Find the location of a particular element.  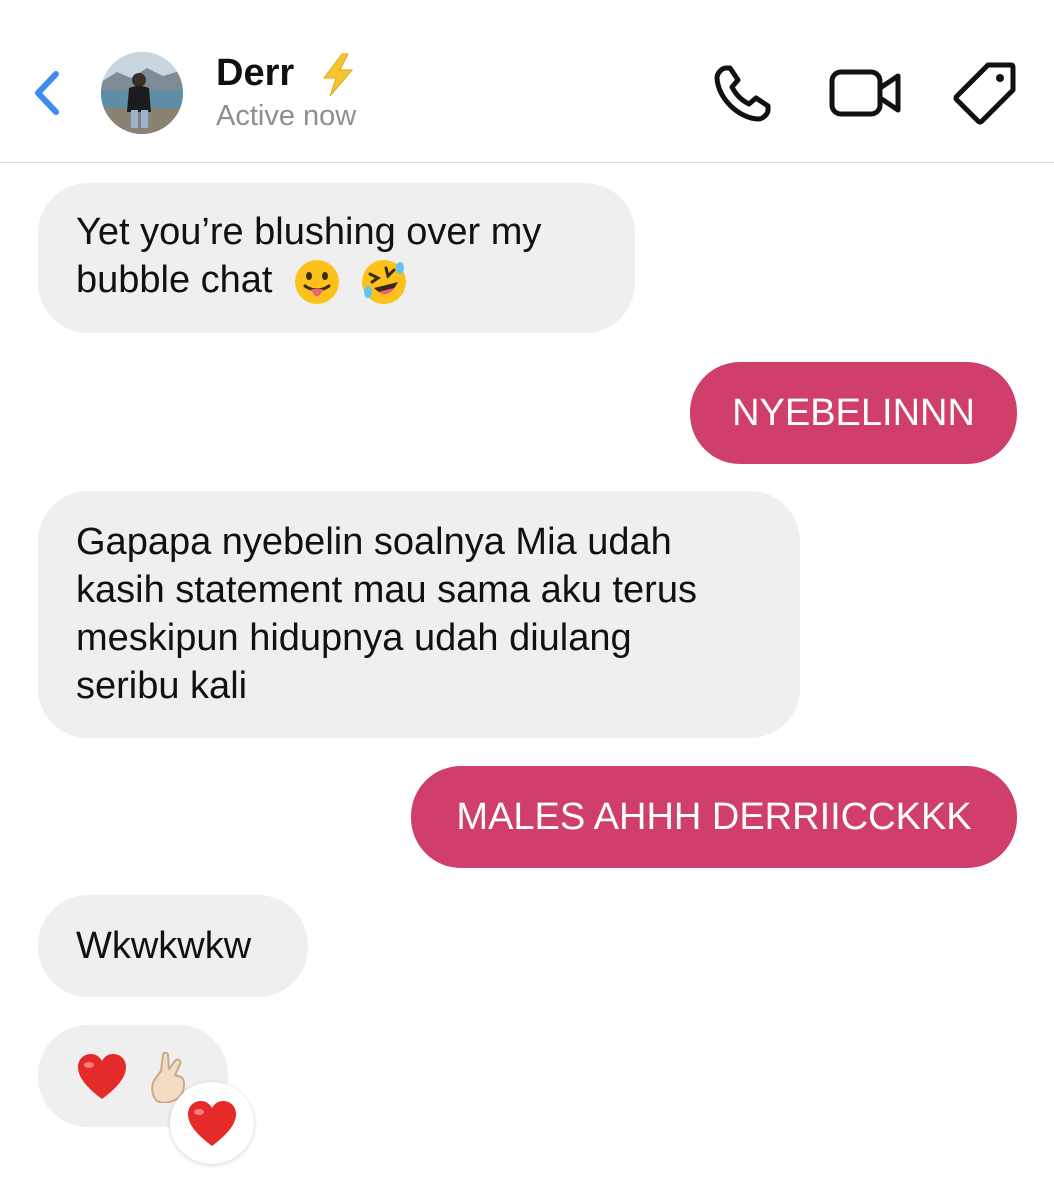

outgoing-message: NYEBELINNN is located at coordinates (853, 413).